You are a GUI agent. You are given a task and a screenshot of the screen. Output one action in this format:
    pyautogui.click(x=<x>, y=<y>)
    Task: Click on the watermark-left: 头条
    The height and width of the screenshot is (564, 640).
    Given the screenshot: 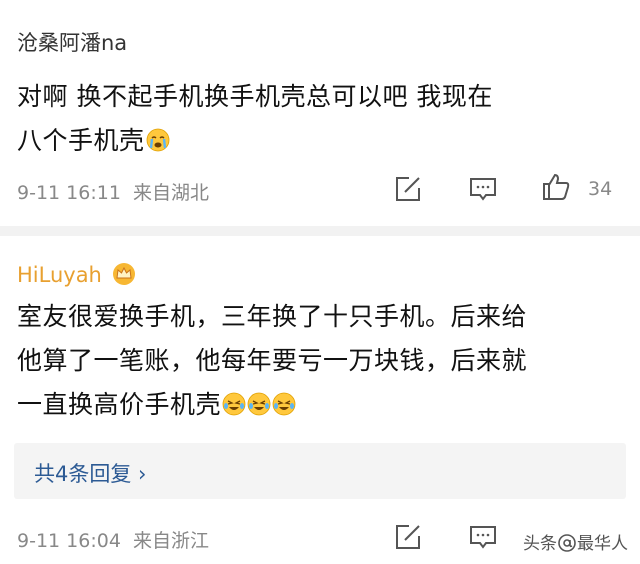 What is the action you would take?
    pyautogui.click(x=540, y=544)
    